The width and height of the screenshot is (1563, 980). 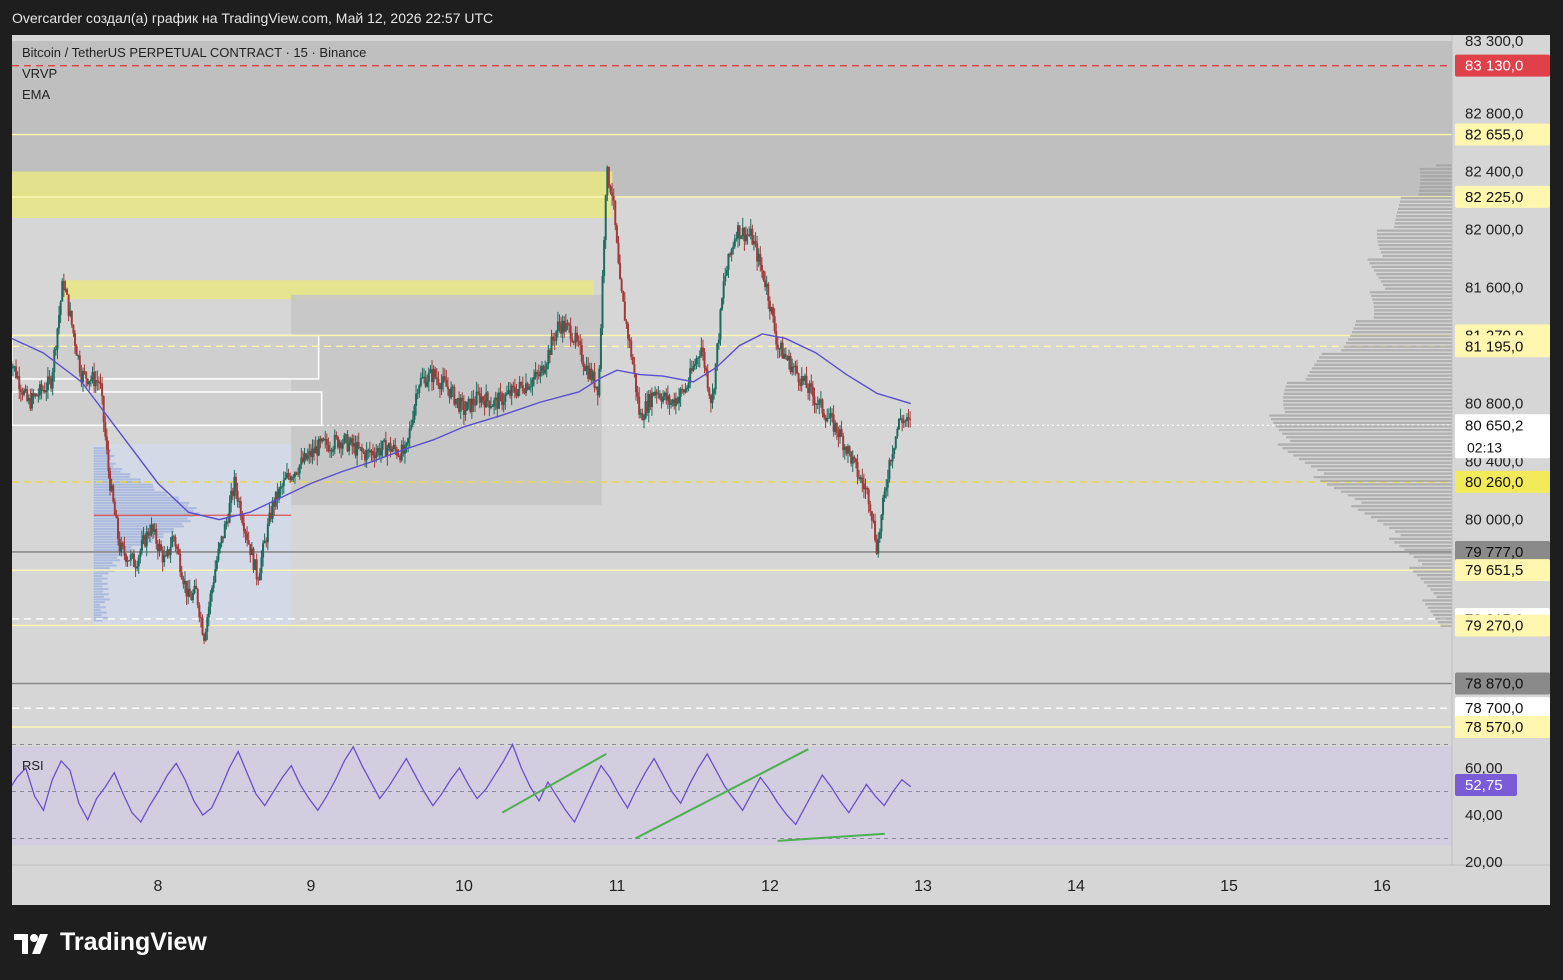 I want to click on price-label-10: 79 270,0, so click(x=1494, y=625).